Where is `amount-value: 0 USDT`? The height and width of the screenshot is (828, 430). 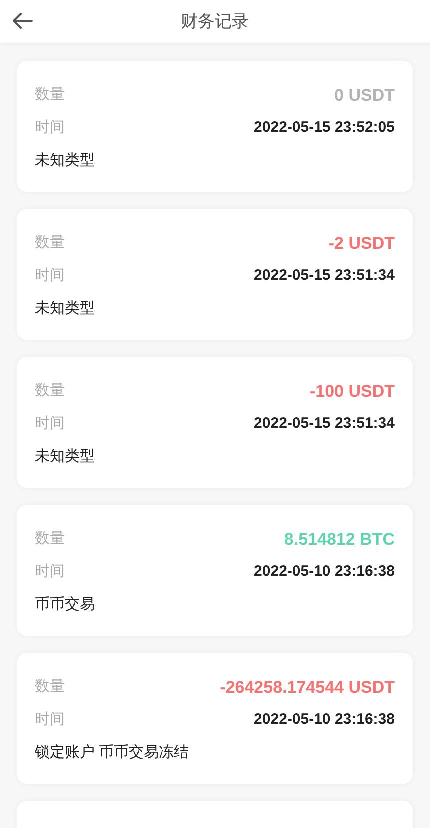 amount-value: 0 USDT is located at coordinates (364, 95).